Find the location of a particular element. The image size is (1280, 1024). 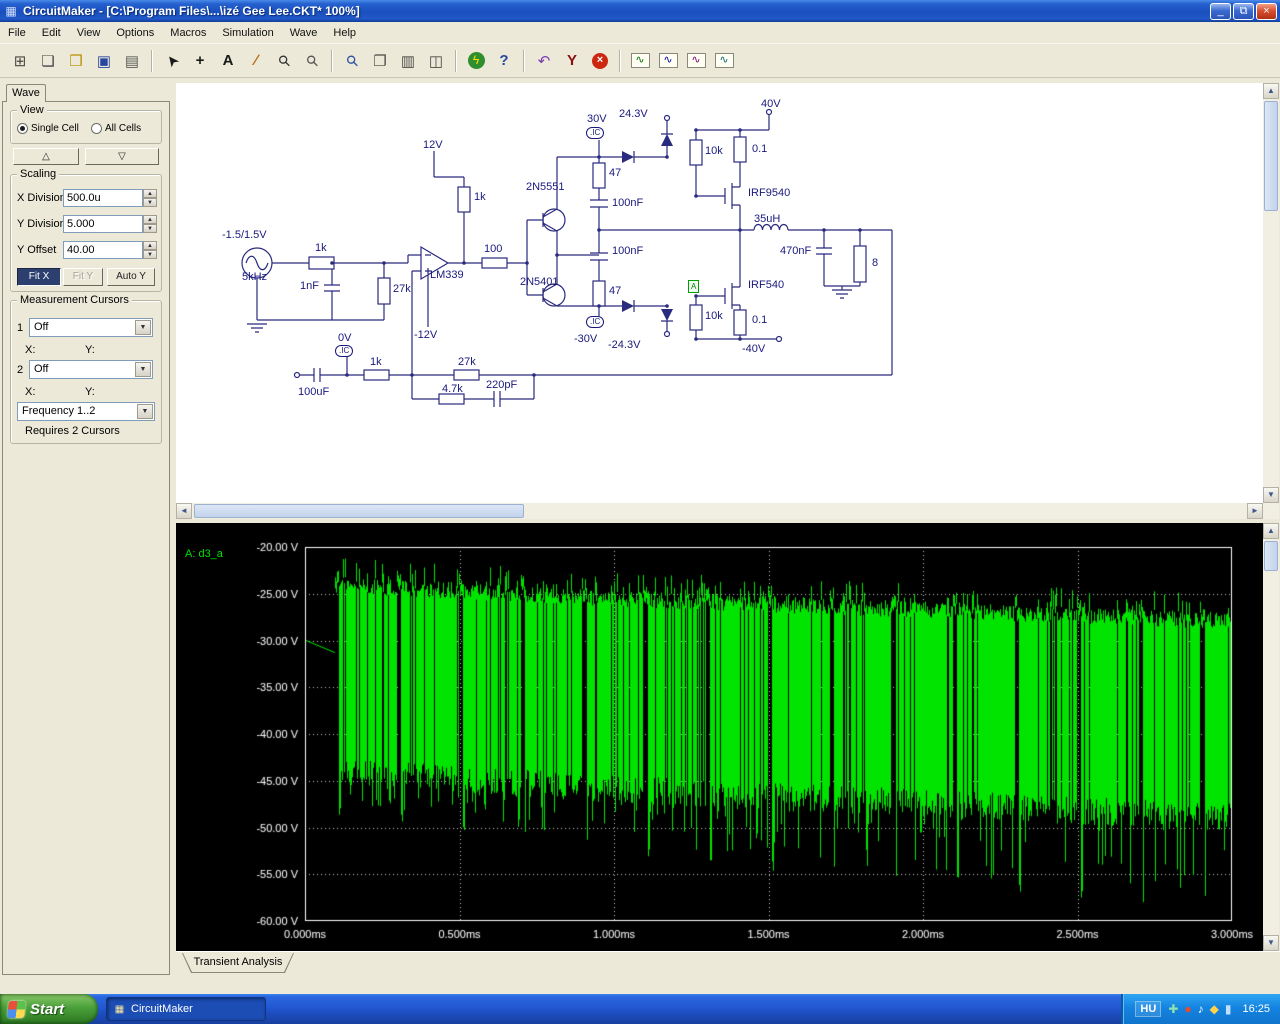

signal-generator-icon: ∿ is located at coordinates (668, 60).